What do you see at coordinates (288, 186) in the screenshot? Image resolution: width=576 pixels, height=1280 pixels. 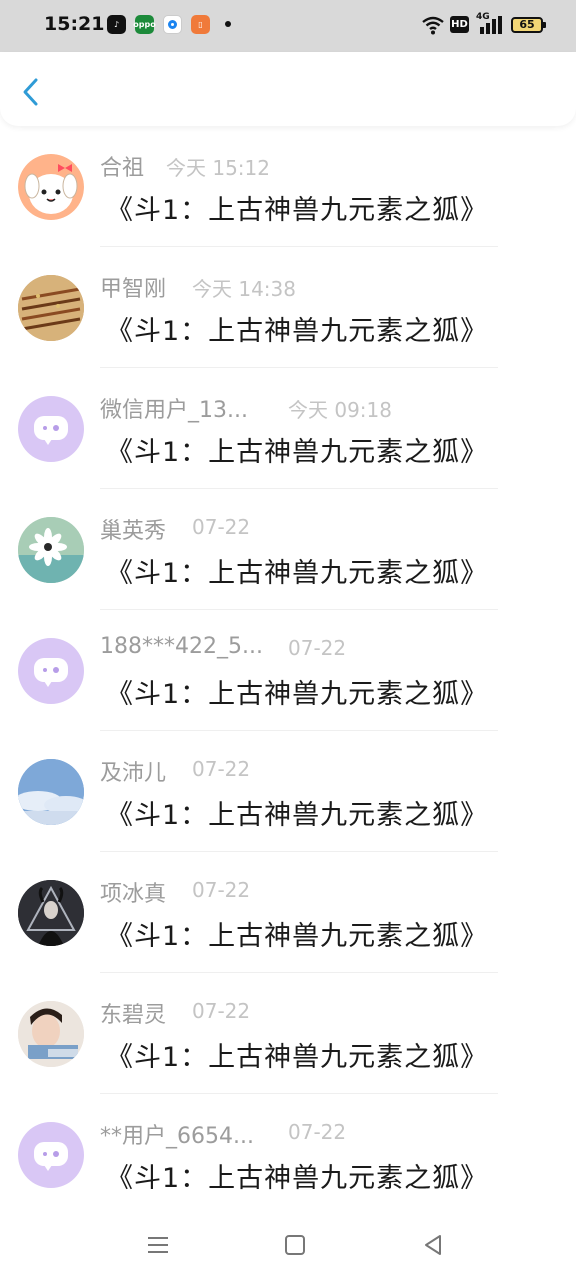 I see `list-item: 合祖 今天 15:12 《斗1：上古神兽九元素之狐》` at bounding box center [288, 186].